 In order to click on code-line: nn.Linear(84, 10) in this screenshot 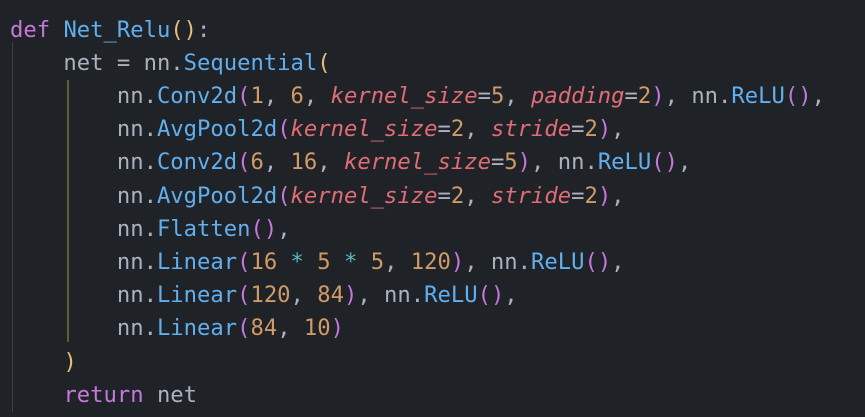, I will do `click(177, 328)`.